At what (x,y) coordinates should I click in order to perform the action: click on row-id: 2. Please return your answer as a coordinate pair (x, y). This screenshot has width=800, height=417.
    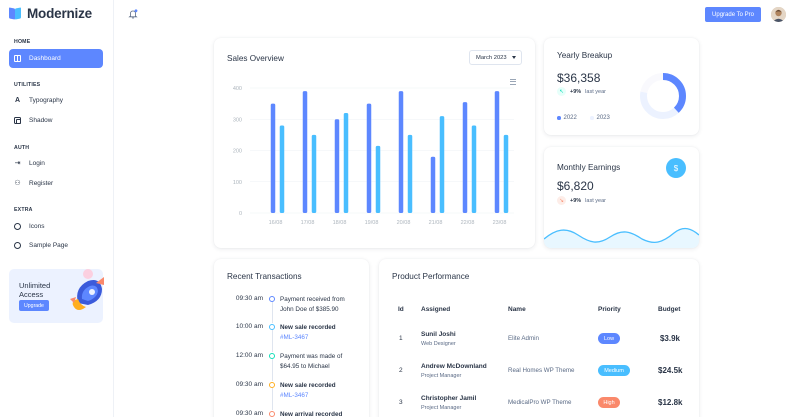
    Looking at the image, I should click on (401, 370).